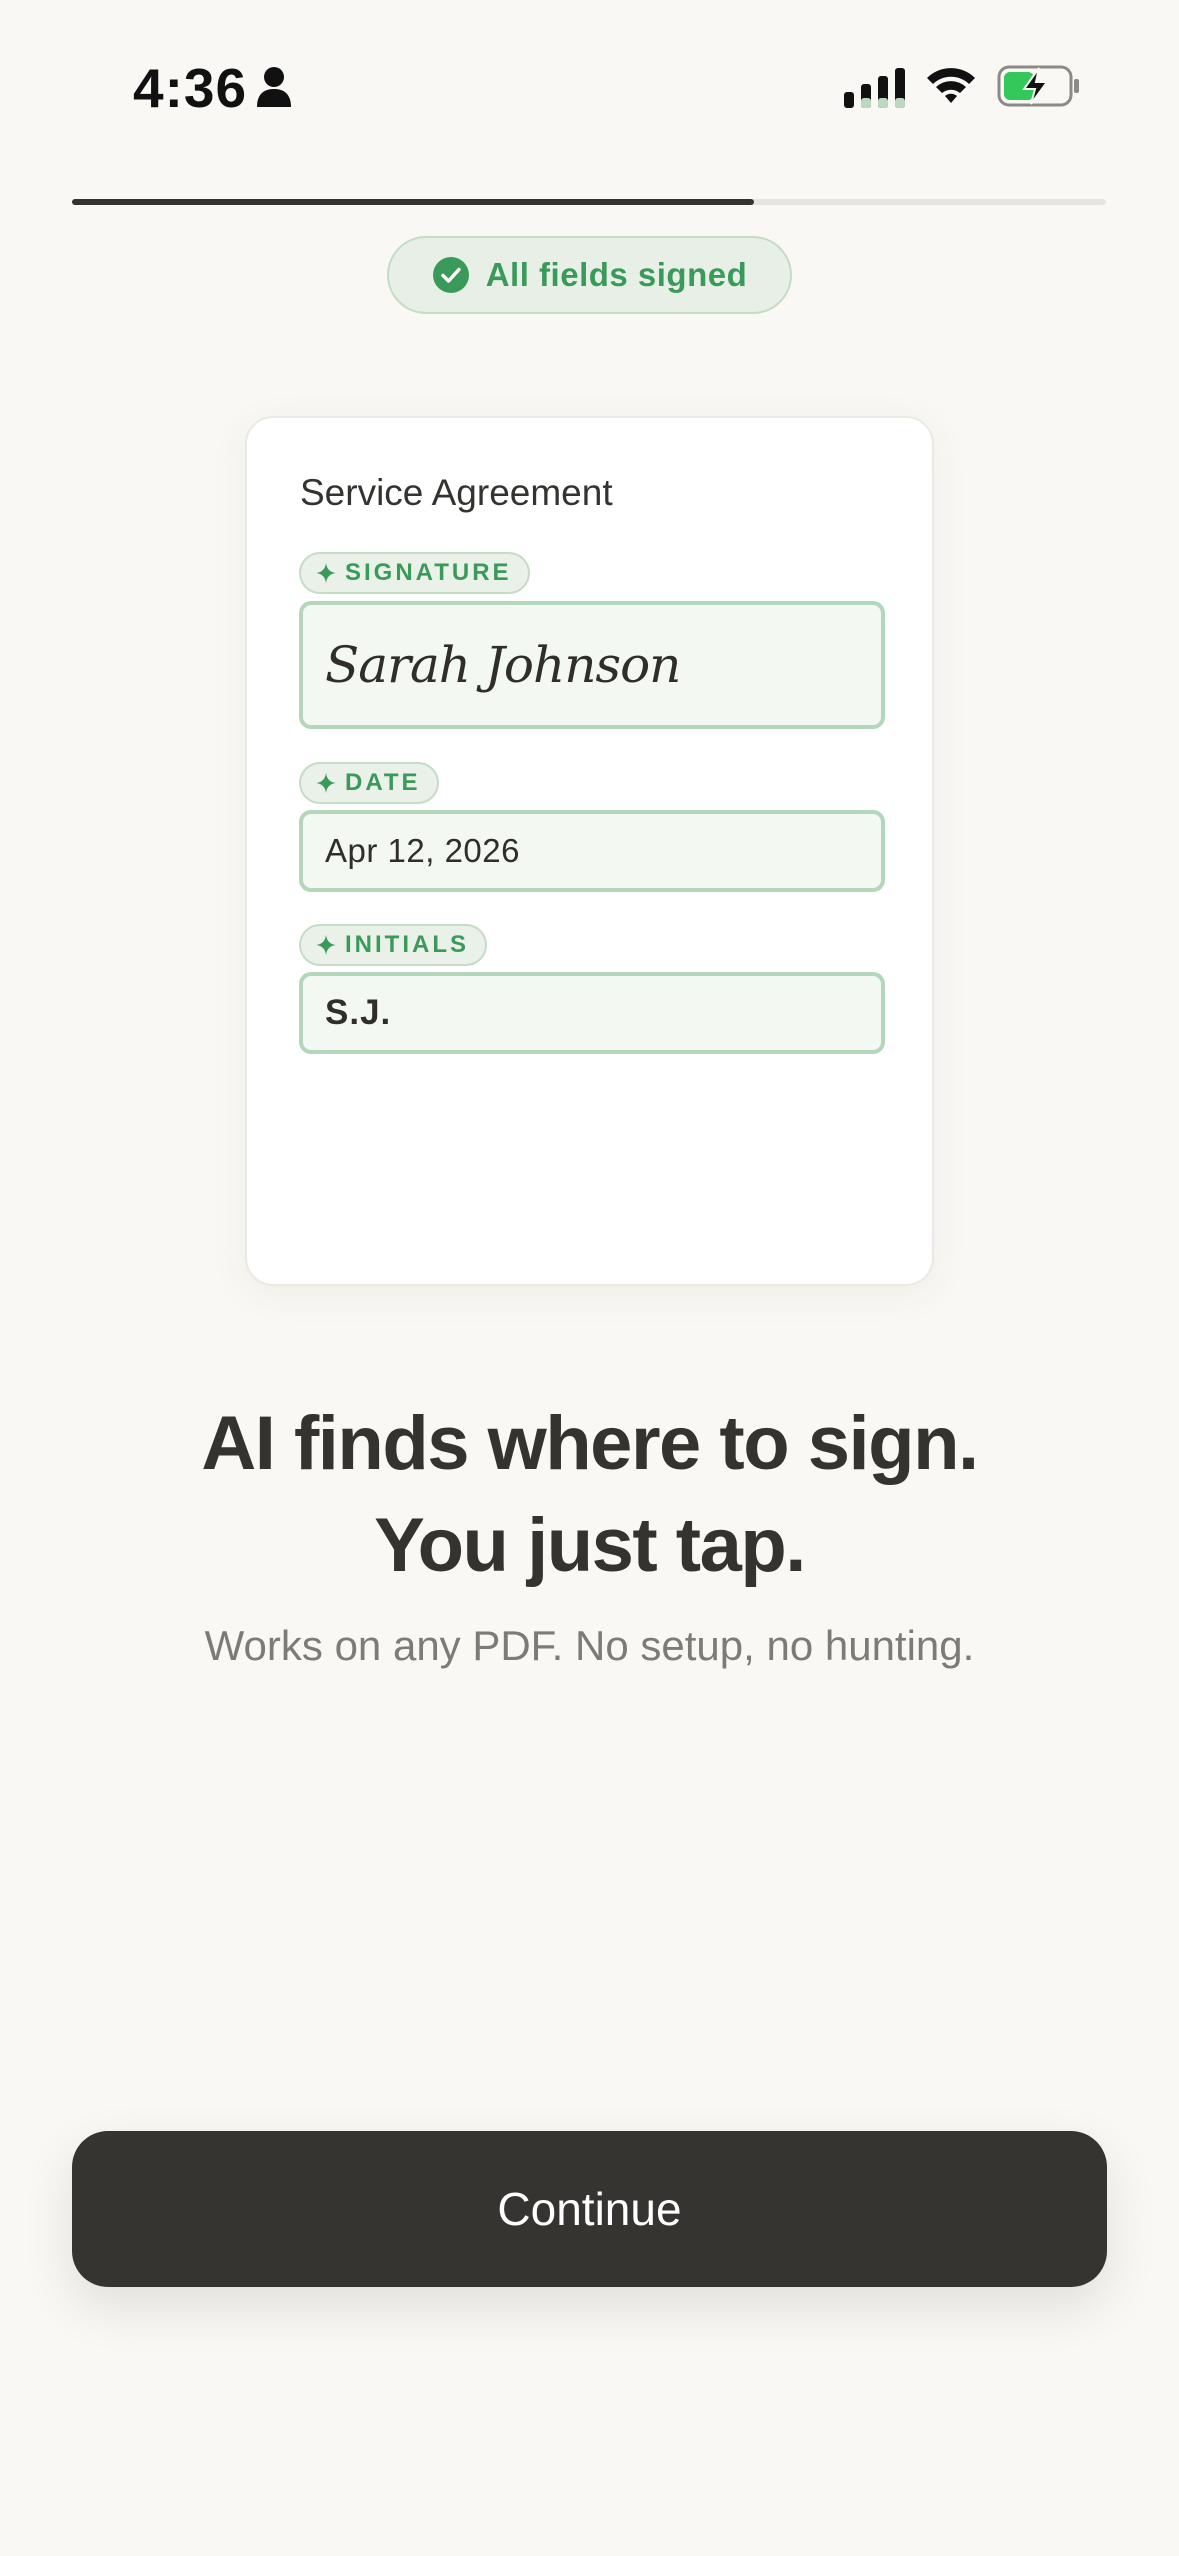 This screenshot has height=2556, width=1179. I want to click on date-field: Apr 12, 2026, so click(592, 851).